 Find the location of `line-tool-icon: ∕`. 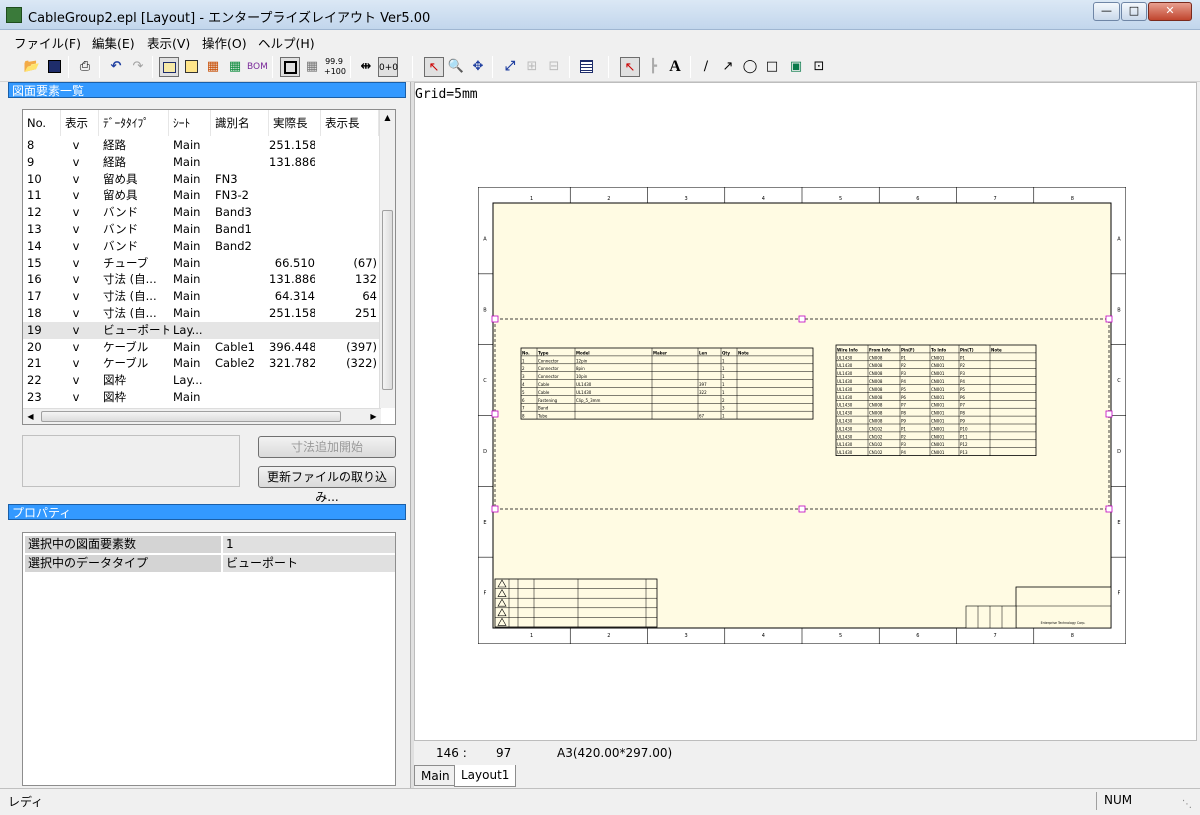

line-tool-icon: ∕ is located at coordinates (706, 67).